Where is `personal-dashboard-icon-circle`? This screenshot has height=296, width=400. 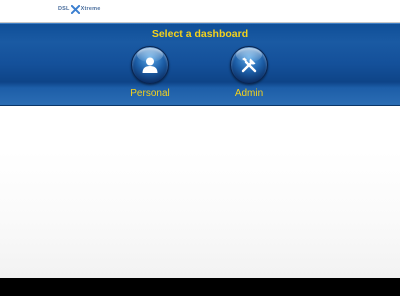 personal-dashboard-icon-circle is located at coordinates (150, 65).